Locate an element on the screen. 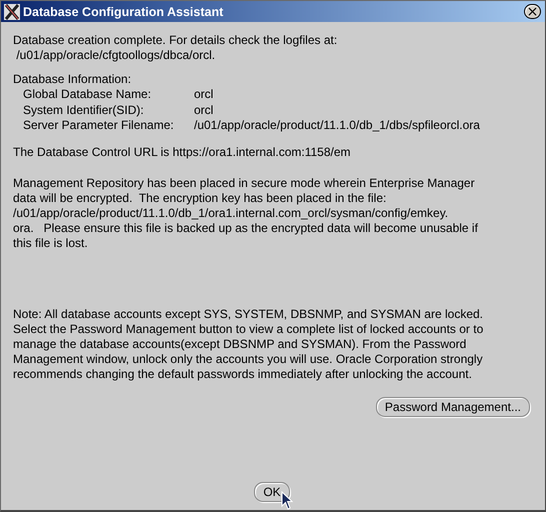  note-message: Note: All database accounts except SYS, SYSTEM, DBSNMP, and SYSMAN are locked. Select the Password Management button to view a complete list of locked accounts or to manage the database accounts(except DBSNMP and SYSMAN). From the Password Management window, unlock only the accounts you will use. Oracle Corporation strongly recommends changing the default passwords immediately after unlocking the account. is located at coordinates (248, 344).